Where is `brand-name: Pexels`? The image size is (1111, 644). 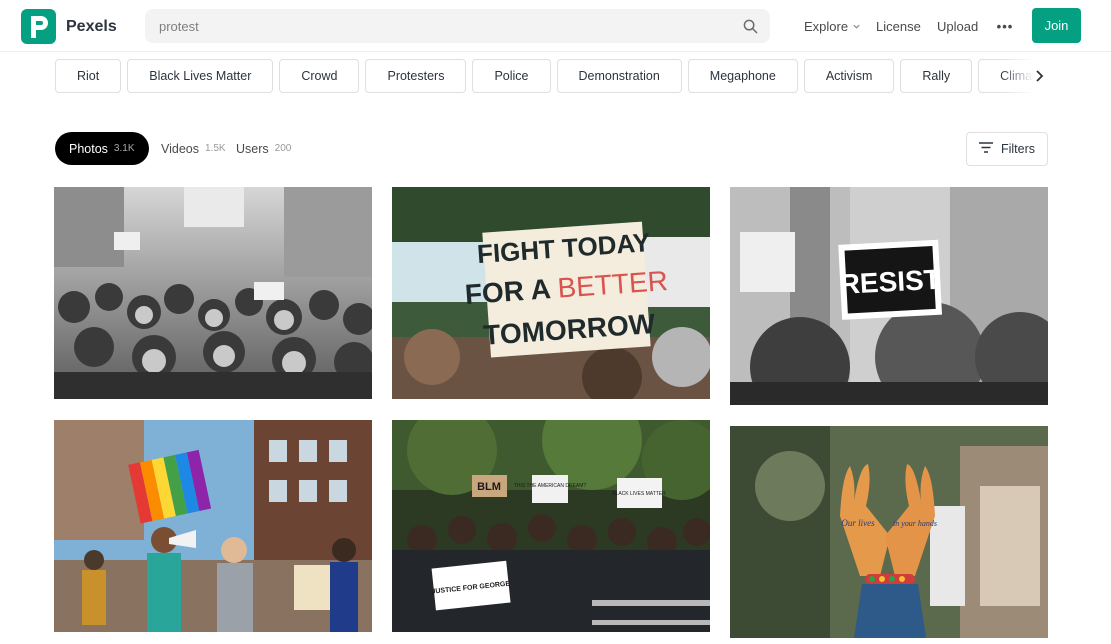 brand-name: Pexels is located at coordinates (91, 26).